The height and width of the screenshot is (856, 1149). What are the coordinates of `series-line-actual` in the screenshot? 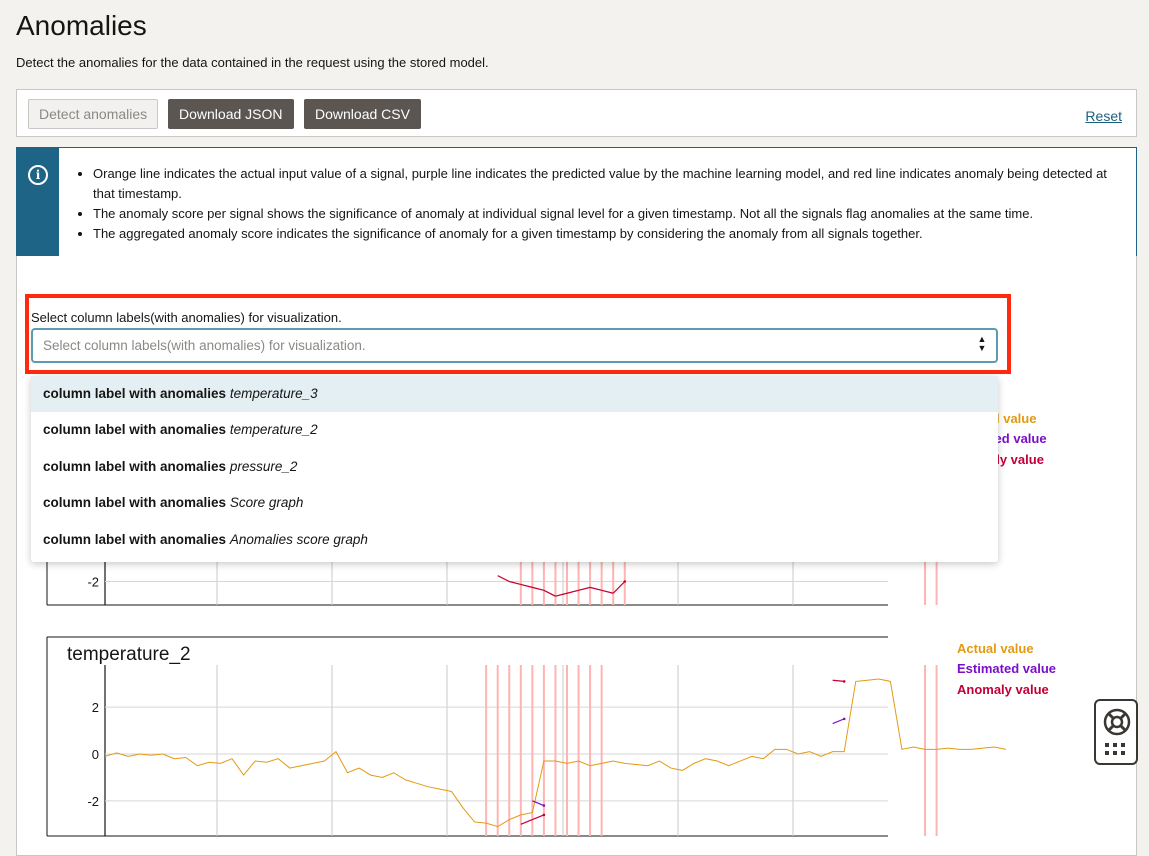 It's located at (561, 586).